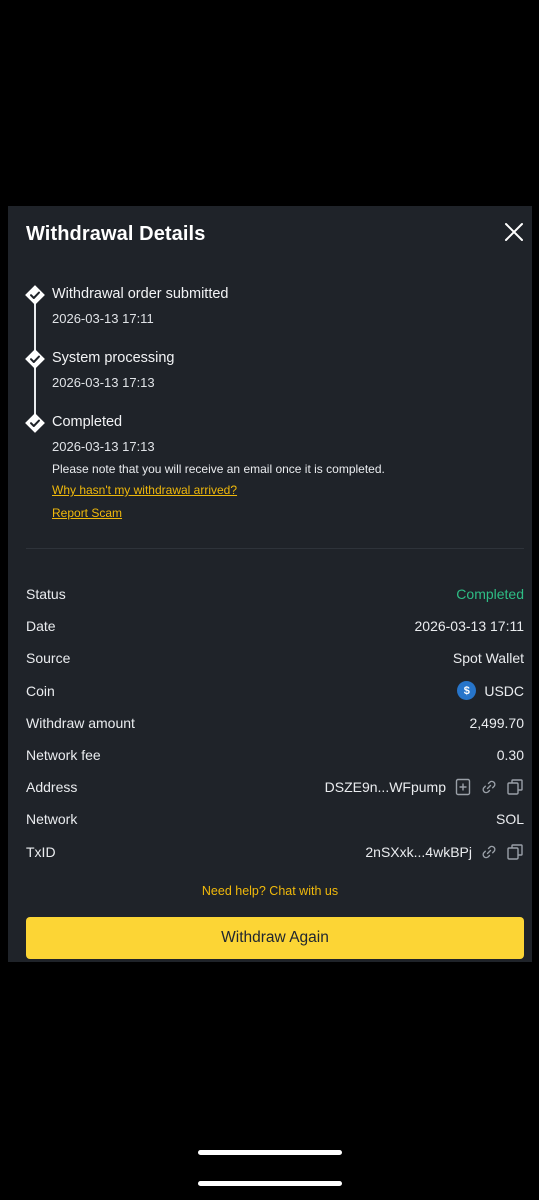  I want to click on status-badge: Completed, so click(490, 594).